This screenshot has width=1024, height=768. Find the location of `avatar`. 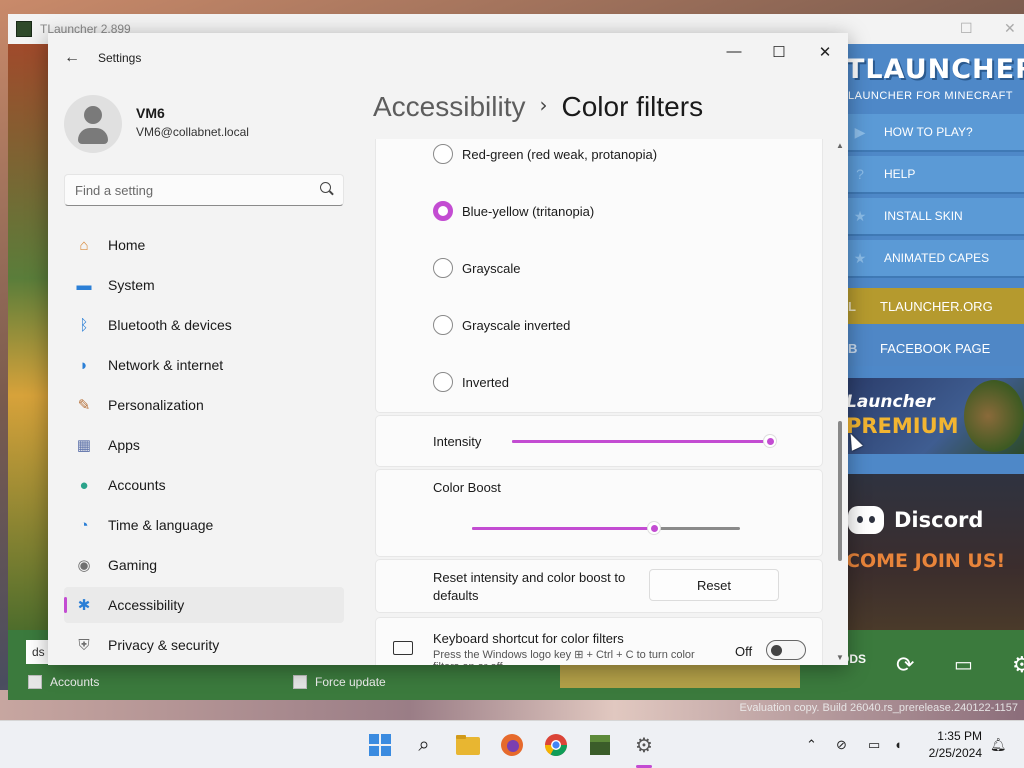

avatar is located at coordinates (93, 124).